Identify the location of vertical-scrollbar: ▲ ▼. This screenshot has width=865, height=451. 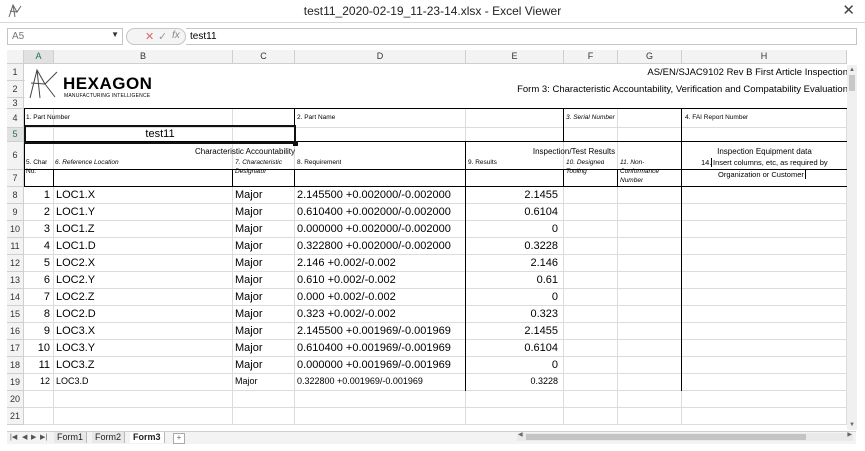
(852, 247).